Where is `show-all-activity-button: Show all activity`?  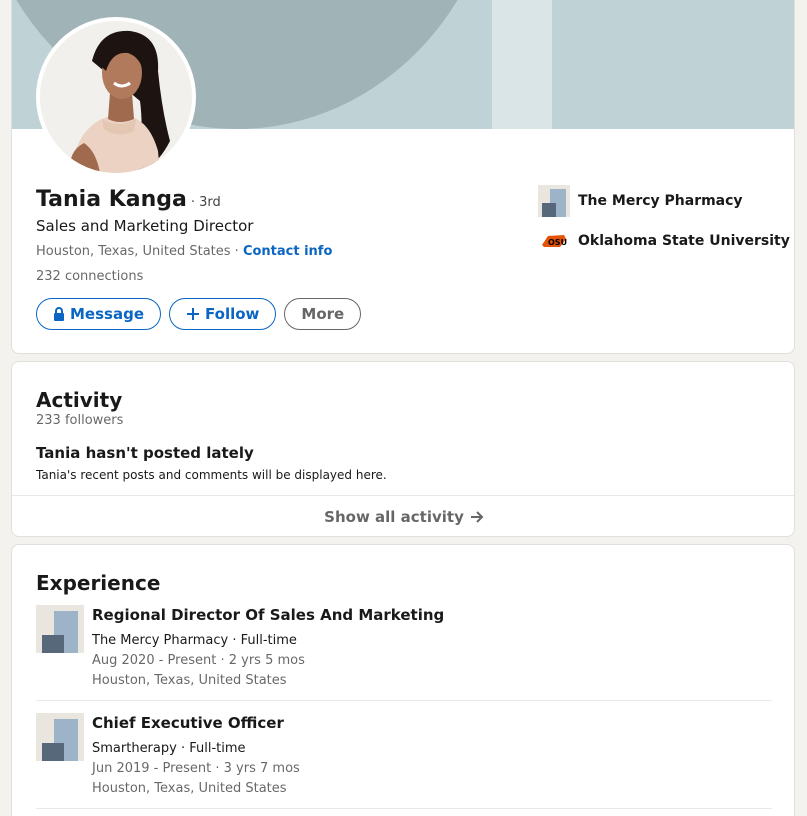 show-all-activity-button: Show all activity is located at coordinates (403, 516).